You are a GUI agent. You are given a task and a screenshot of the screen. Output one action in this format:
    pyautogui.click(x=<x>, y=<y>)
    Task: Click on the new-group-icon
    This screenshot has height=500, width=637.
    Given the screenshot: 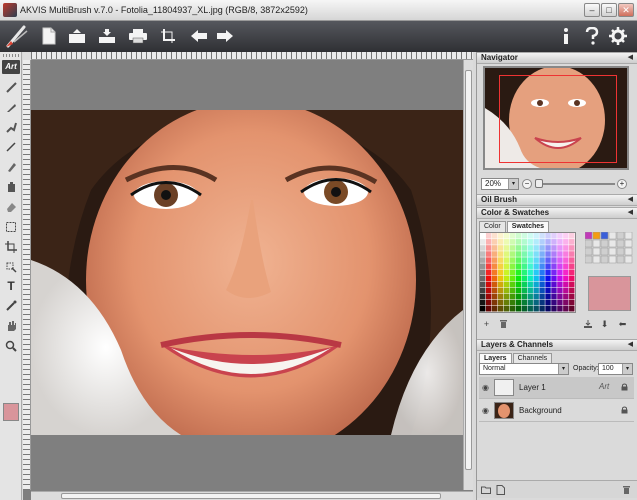 What is the action you would take?
    pyautogui.click(x=486, y=490)
    